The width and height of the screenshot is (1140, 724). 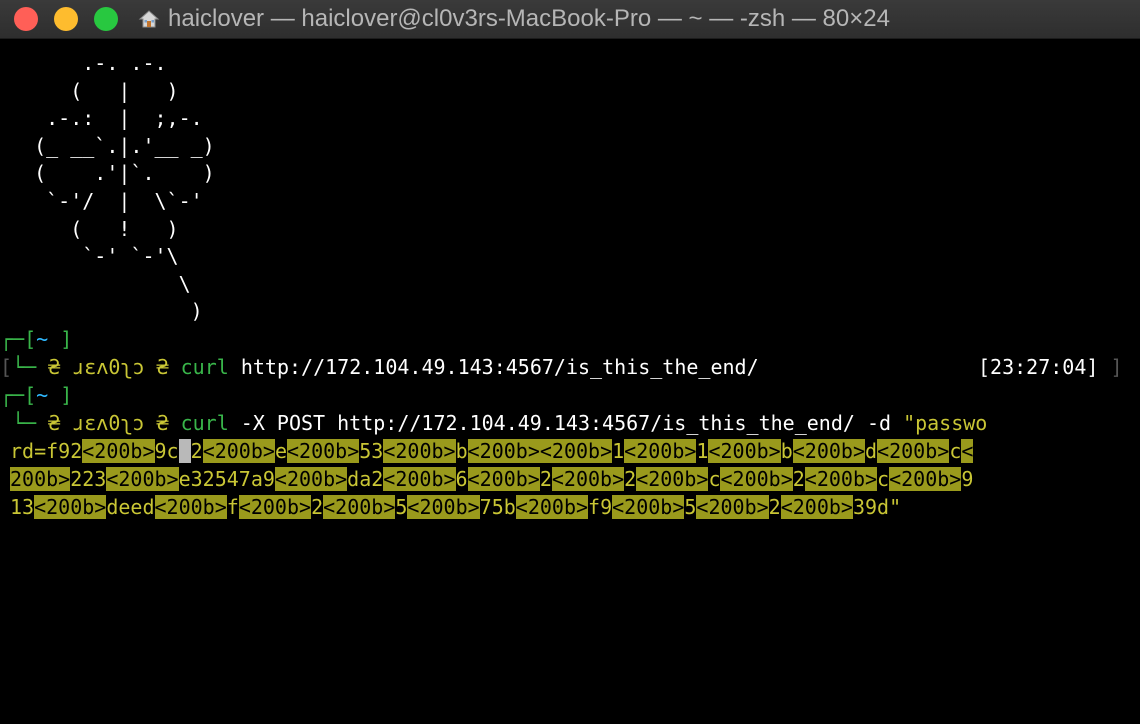 I want to click on ascii-art-line: (_ __`.|.'__ _), so click(x=112, y=145).